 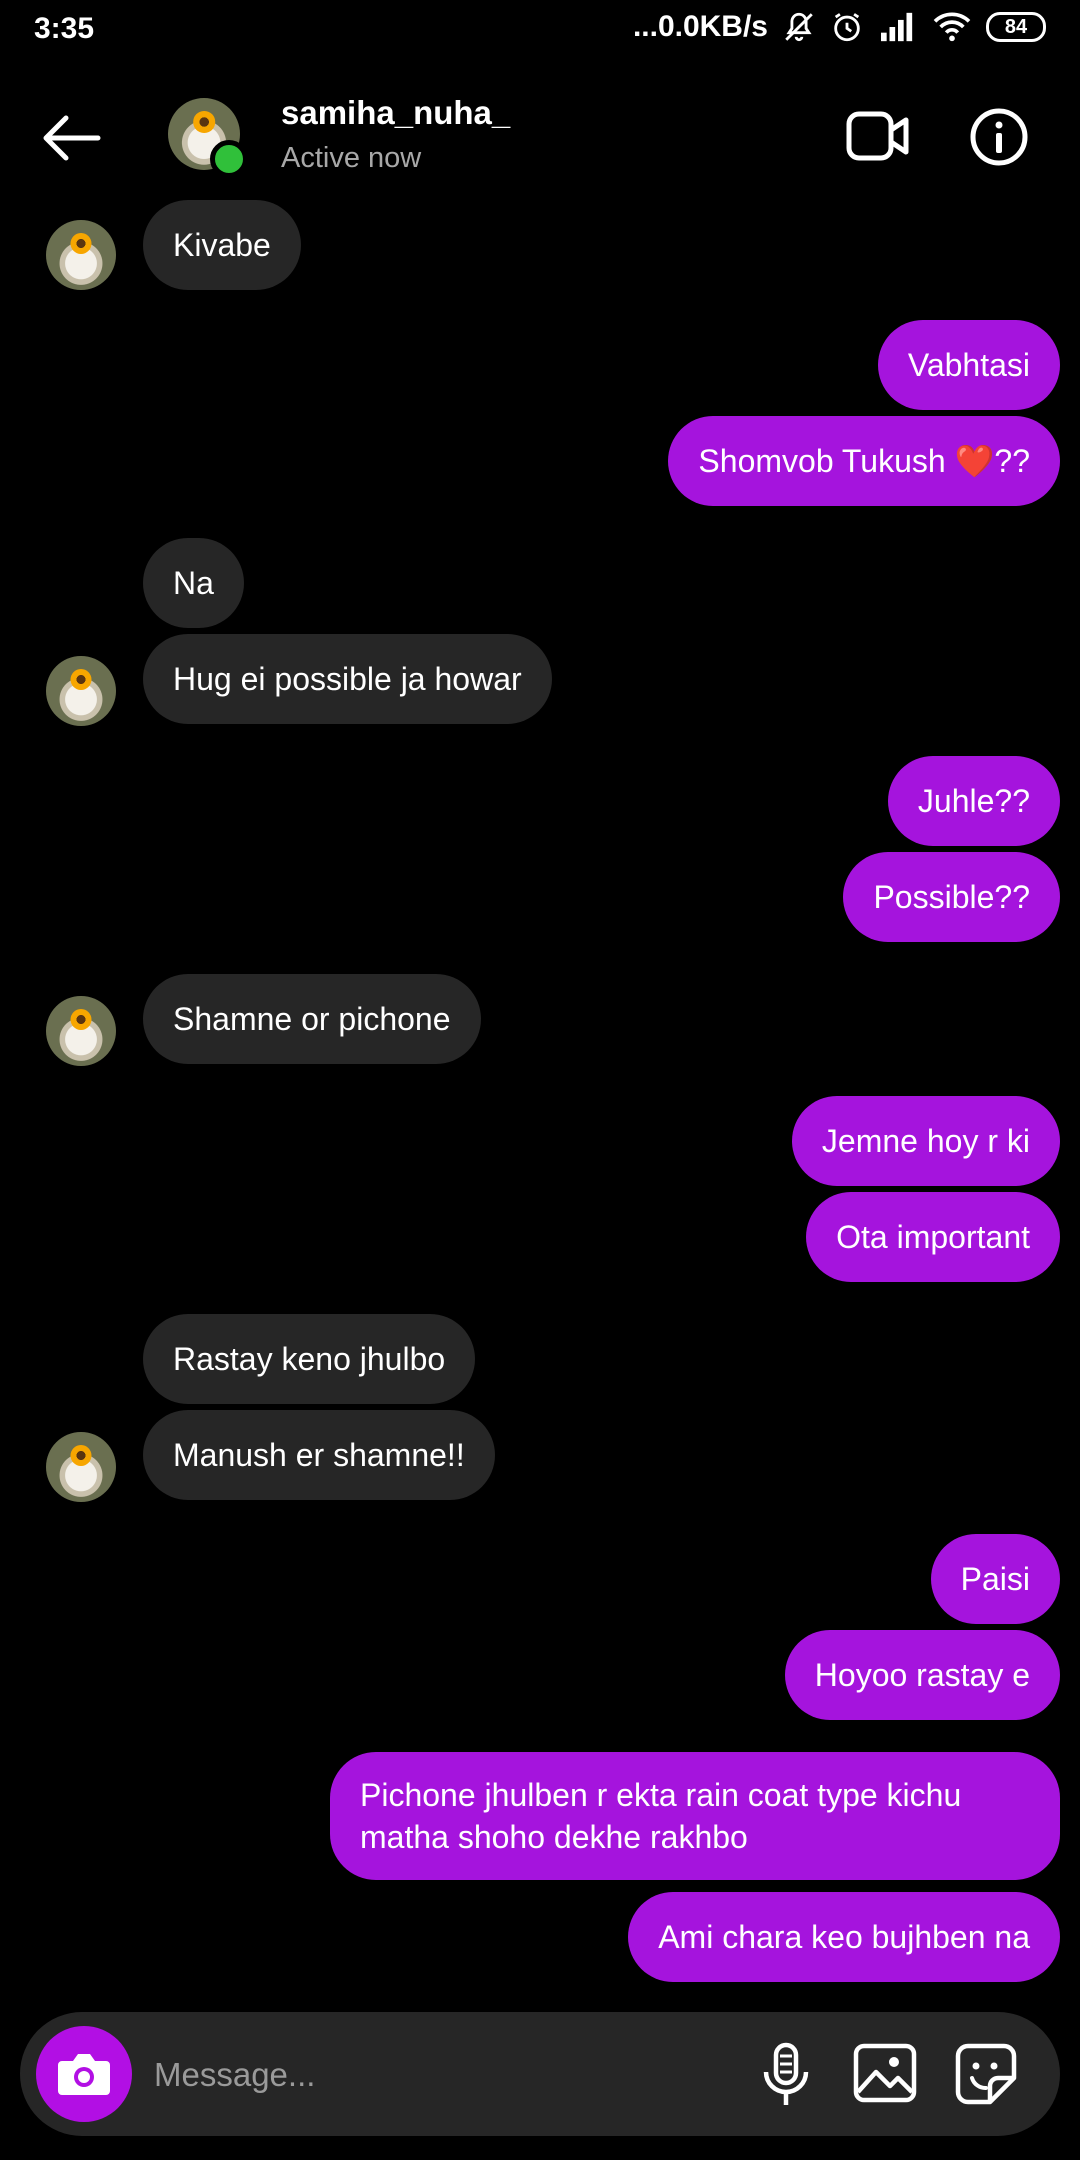 What do you see at coordinates (312, 1019) in the screenshot?
I see `incoming-message: Shamne or pichone` at bounding box center [312, 1019].